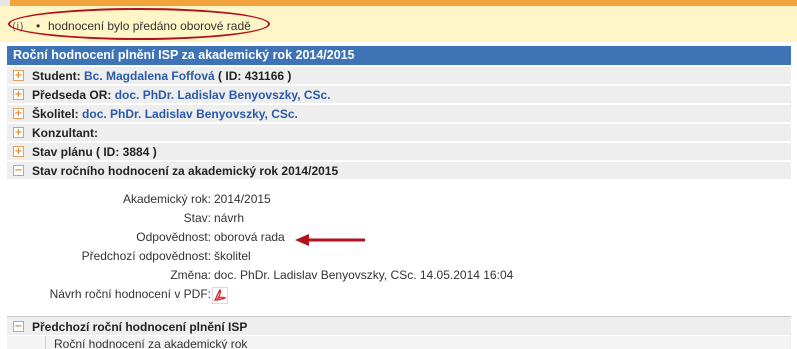  Describe the element at coordinates (399, 325) in the screenshot. I see `row-predchozi-hodnoceni: − Předchozí roční hodnocení plnění ISP` at that location.